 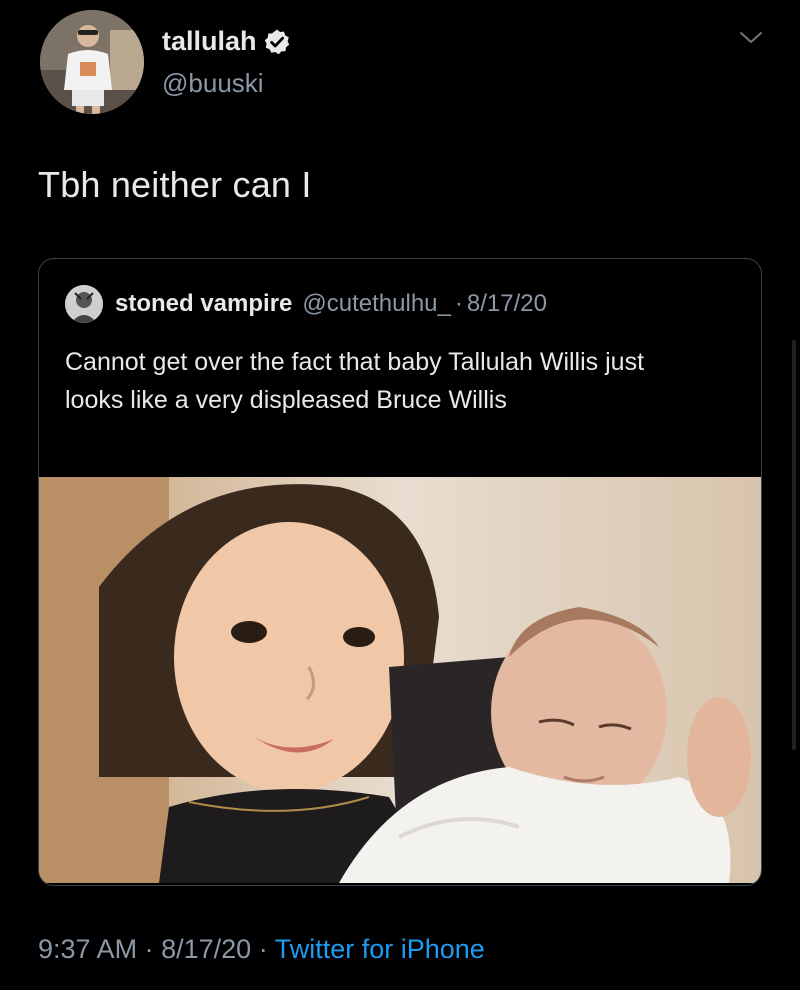 I want to click on author-display-name: tallulah, so click(x=209, y=41).